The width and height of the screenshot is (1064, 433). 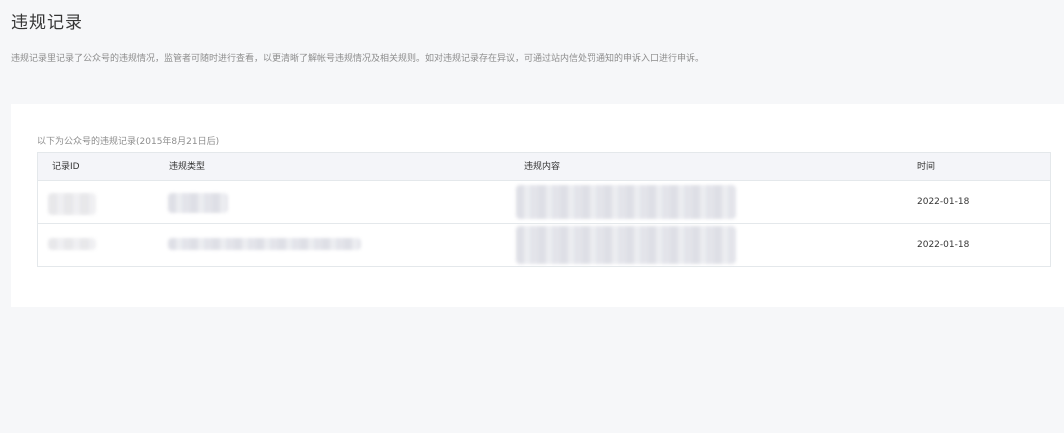 What do you see at coordinates (128, 142) in the screenshot?
I see `table-caption: 以下为公众号的违规记录(2015年8月21日后)` at bounding box center [128, 142].